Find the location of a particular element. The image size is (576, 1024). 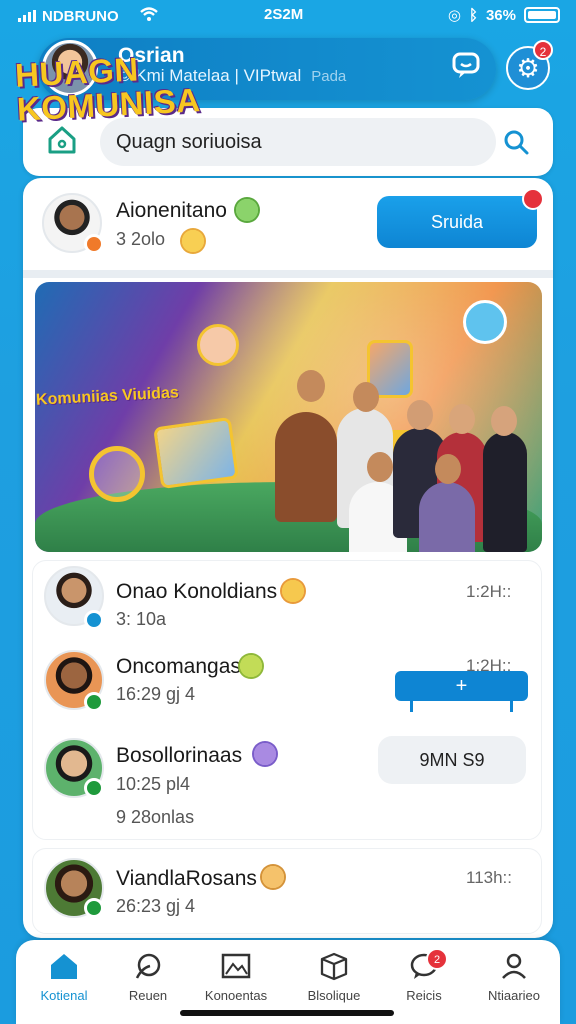

battery-percent: 36% is located at coordinates (500, 15).